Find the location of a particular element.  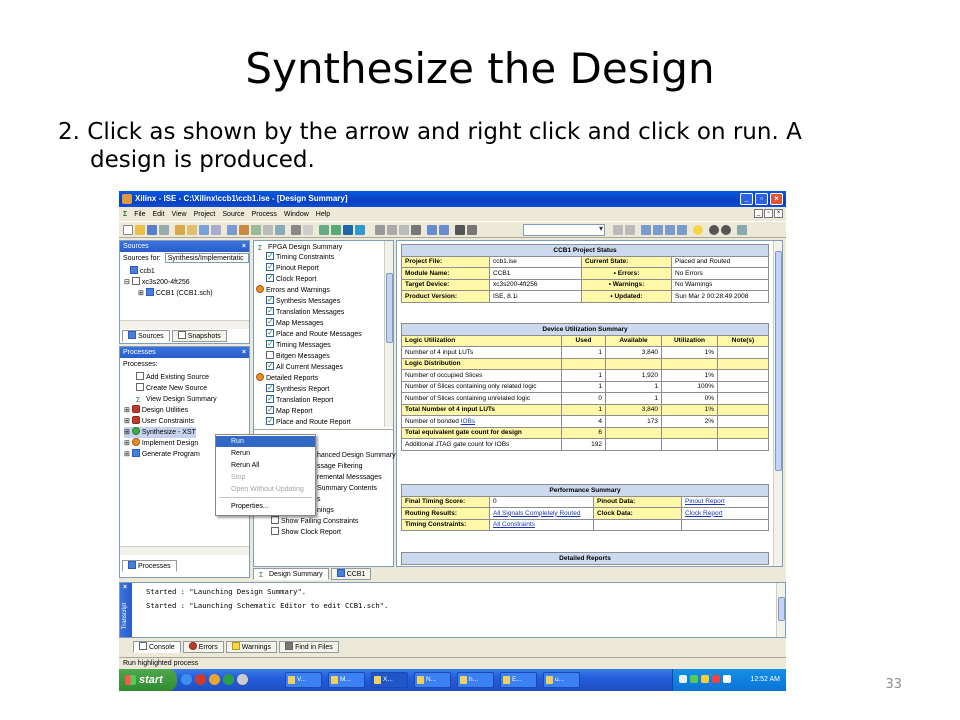

tab-ccb1: CCB1 is located at coordinates (351, 574).